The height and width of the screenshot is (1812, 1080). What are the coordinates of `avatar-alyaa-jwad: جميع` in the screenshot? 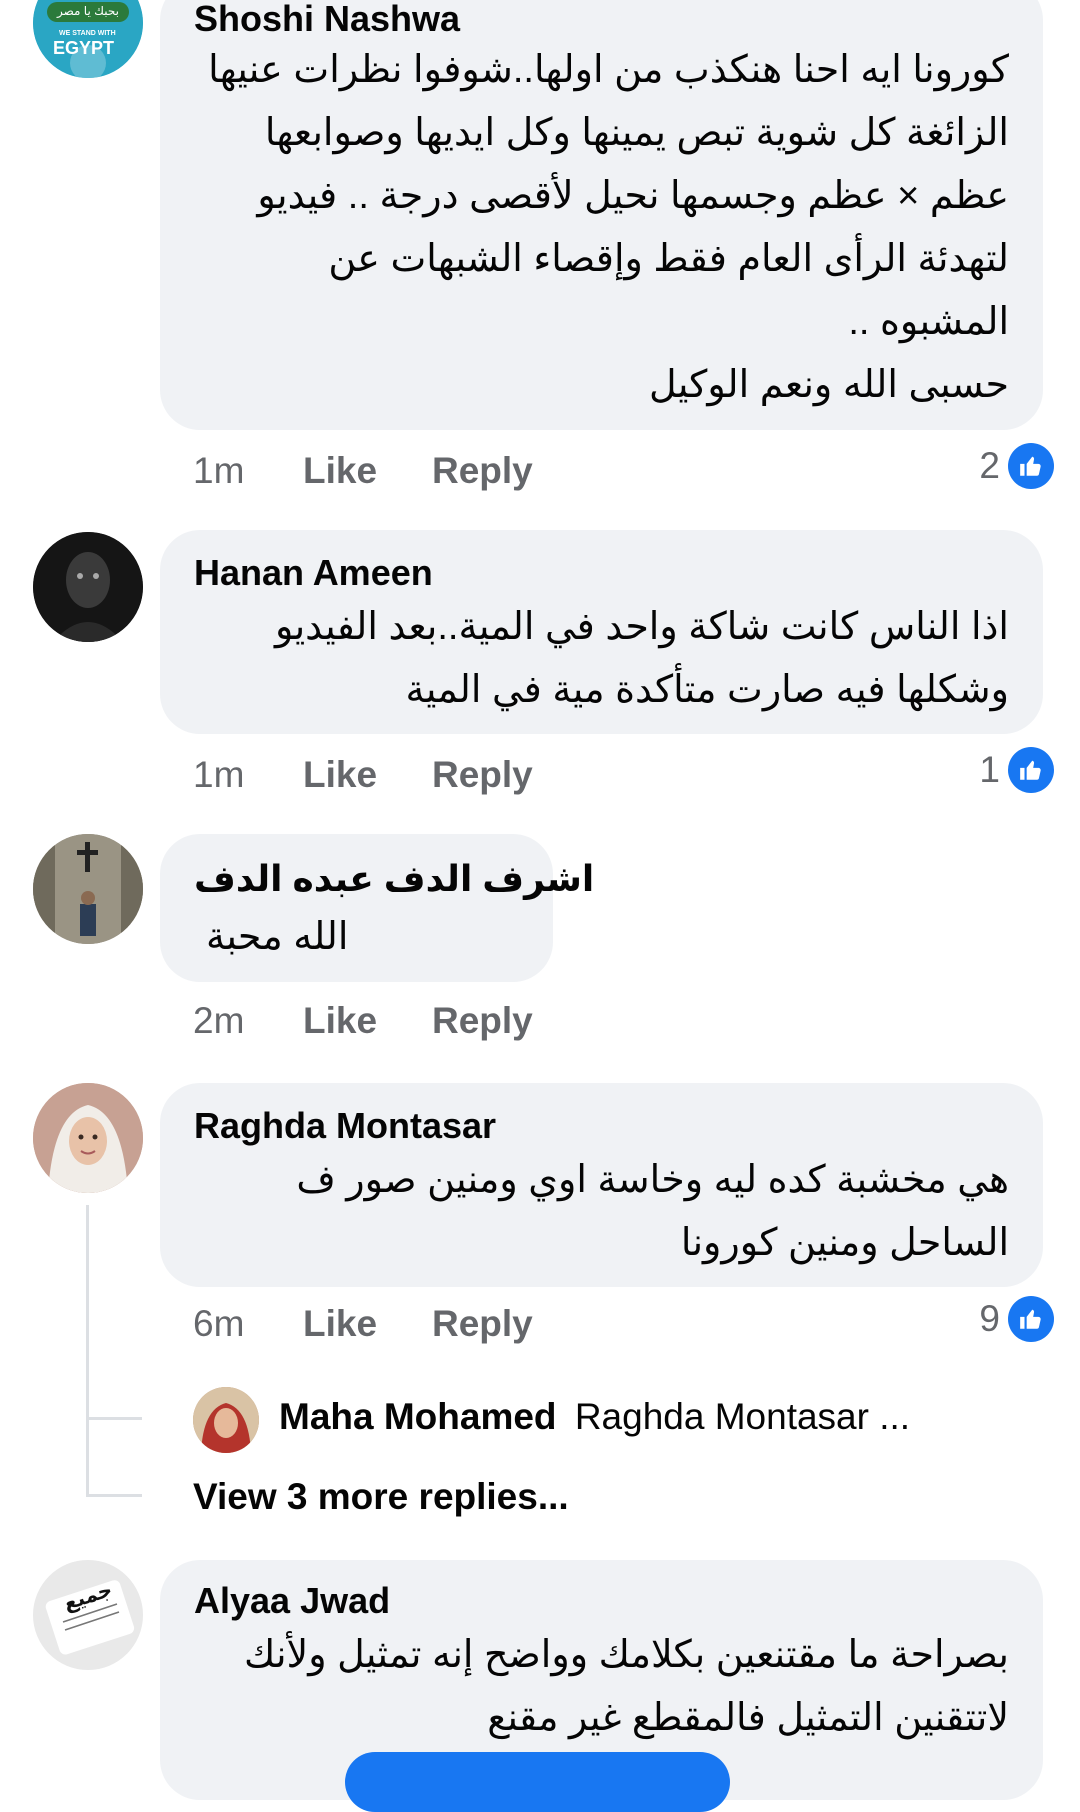 It's located at (88, 1615).